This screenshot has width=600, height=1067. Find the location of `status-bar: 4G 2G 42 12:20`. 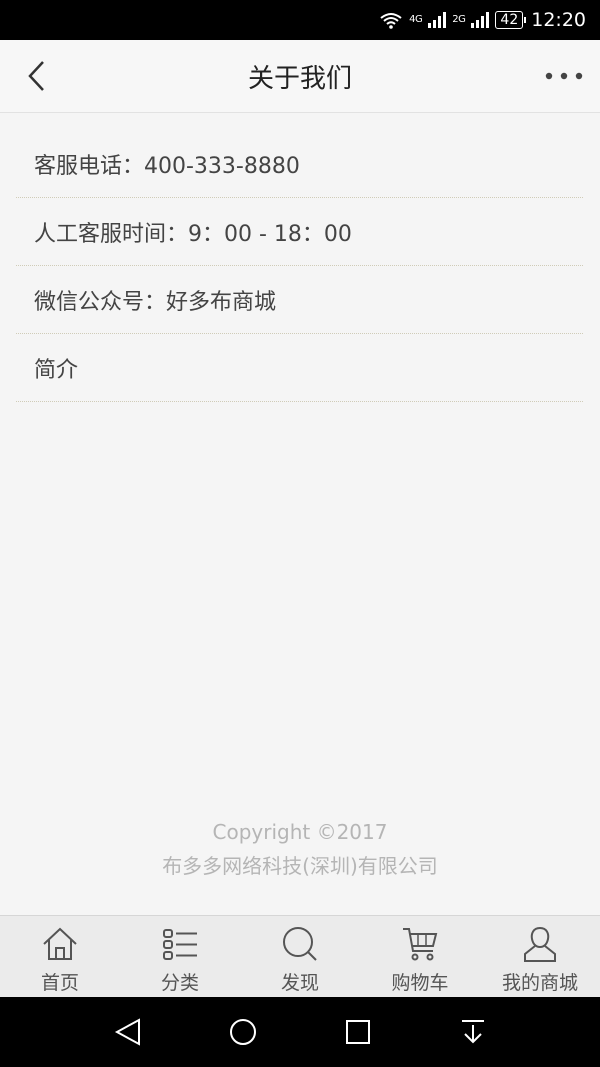

status-bar: 4G 2G 42 12:20 is located at coordinates (300, 20).